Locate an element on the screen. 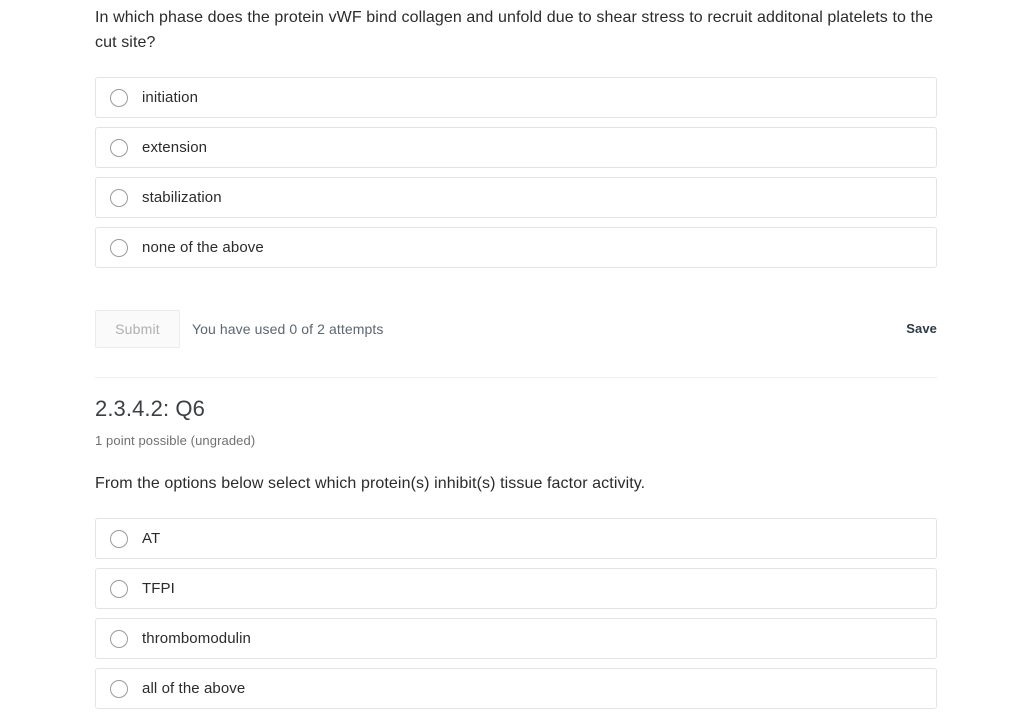 Image resolution: width=1024 pixels, height=723 pixels. option-label: all of the above is located at coordinates (194, 688).